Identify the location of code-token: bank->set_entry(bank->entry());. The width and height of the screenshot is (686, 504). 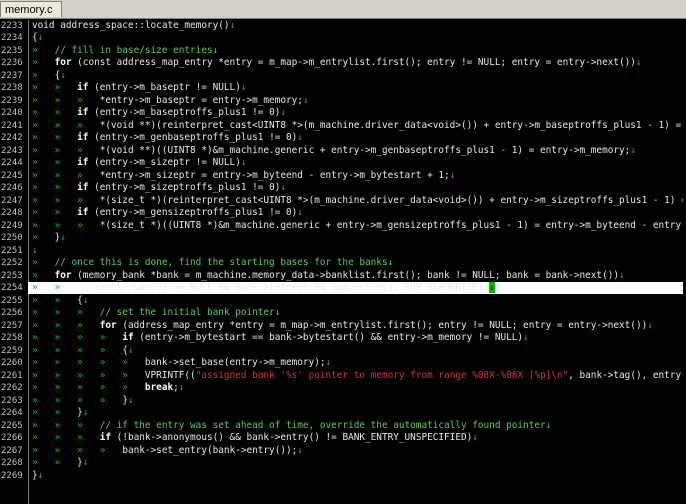
(210, 450).